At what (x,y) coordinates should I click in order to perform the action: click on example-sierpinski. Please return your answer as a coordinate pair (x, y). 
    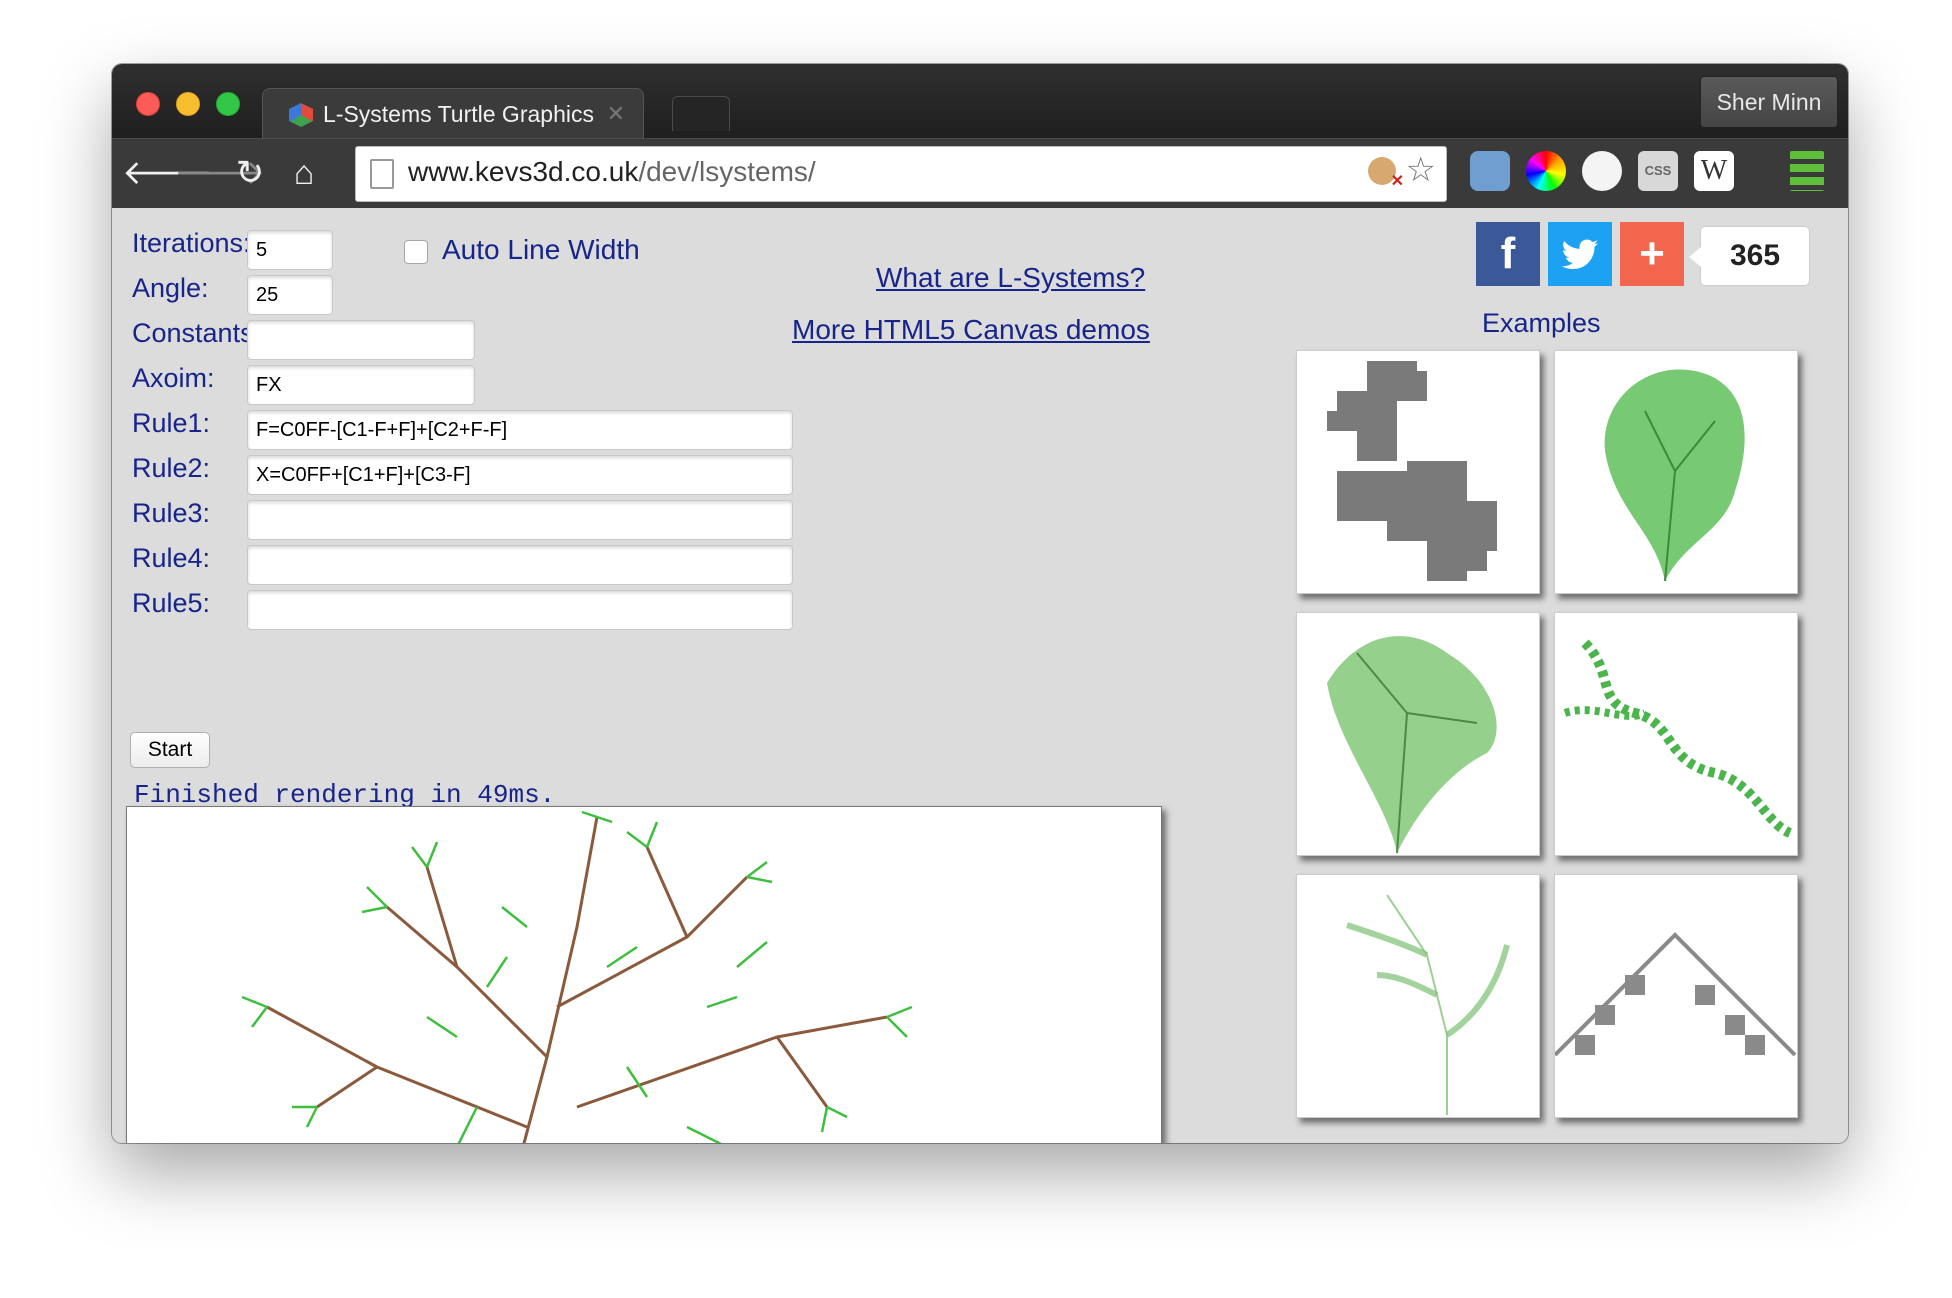
    Looking at the image, I should click on (1675, 996).